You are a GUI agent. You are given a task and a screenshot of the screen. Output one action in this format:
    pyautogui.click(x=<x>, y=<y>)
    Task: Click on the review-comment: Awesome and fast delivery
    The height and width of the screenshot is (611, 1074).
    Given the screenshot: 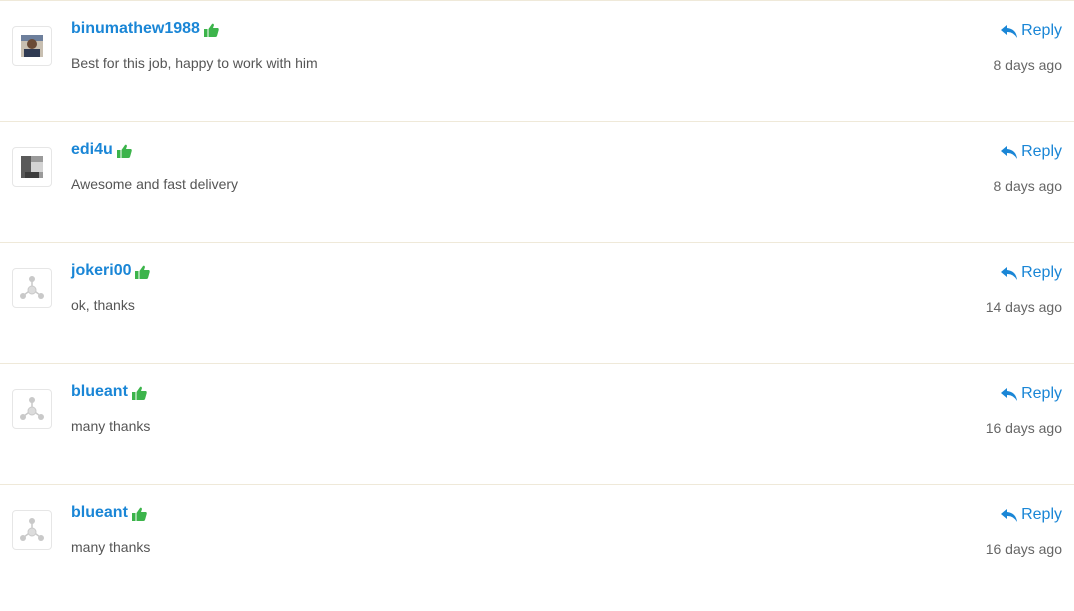 What is the action you would take?
    pyautogui.click(x=155, y=184)
    